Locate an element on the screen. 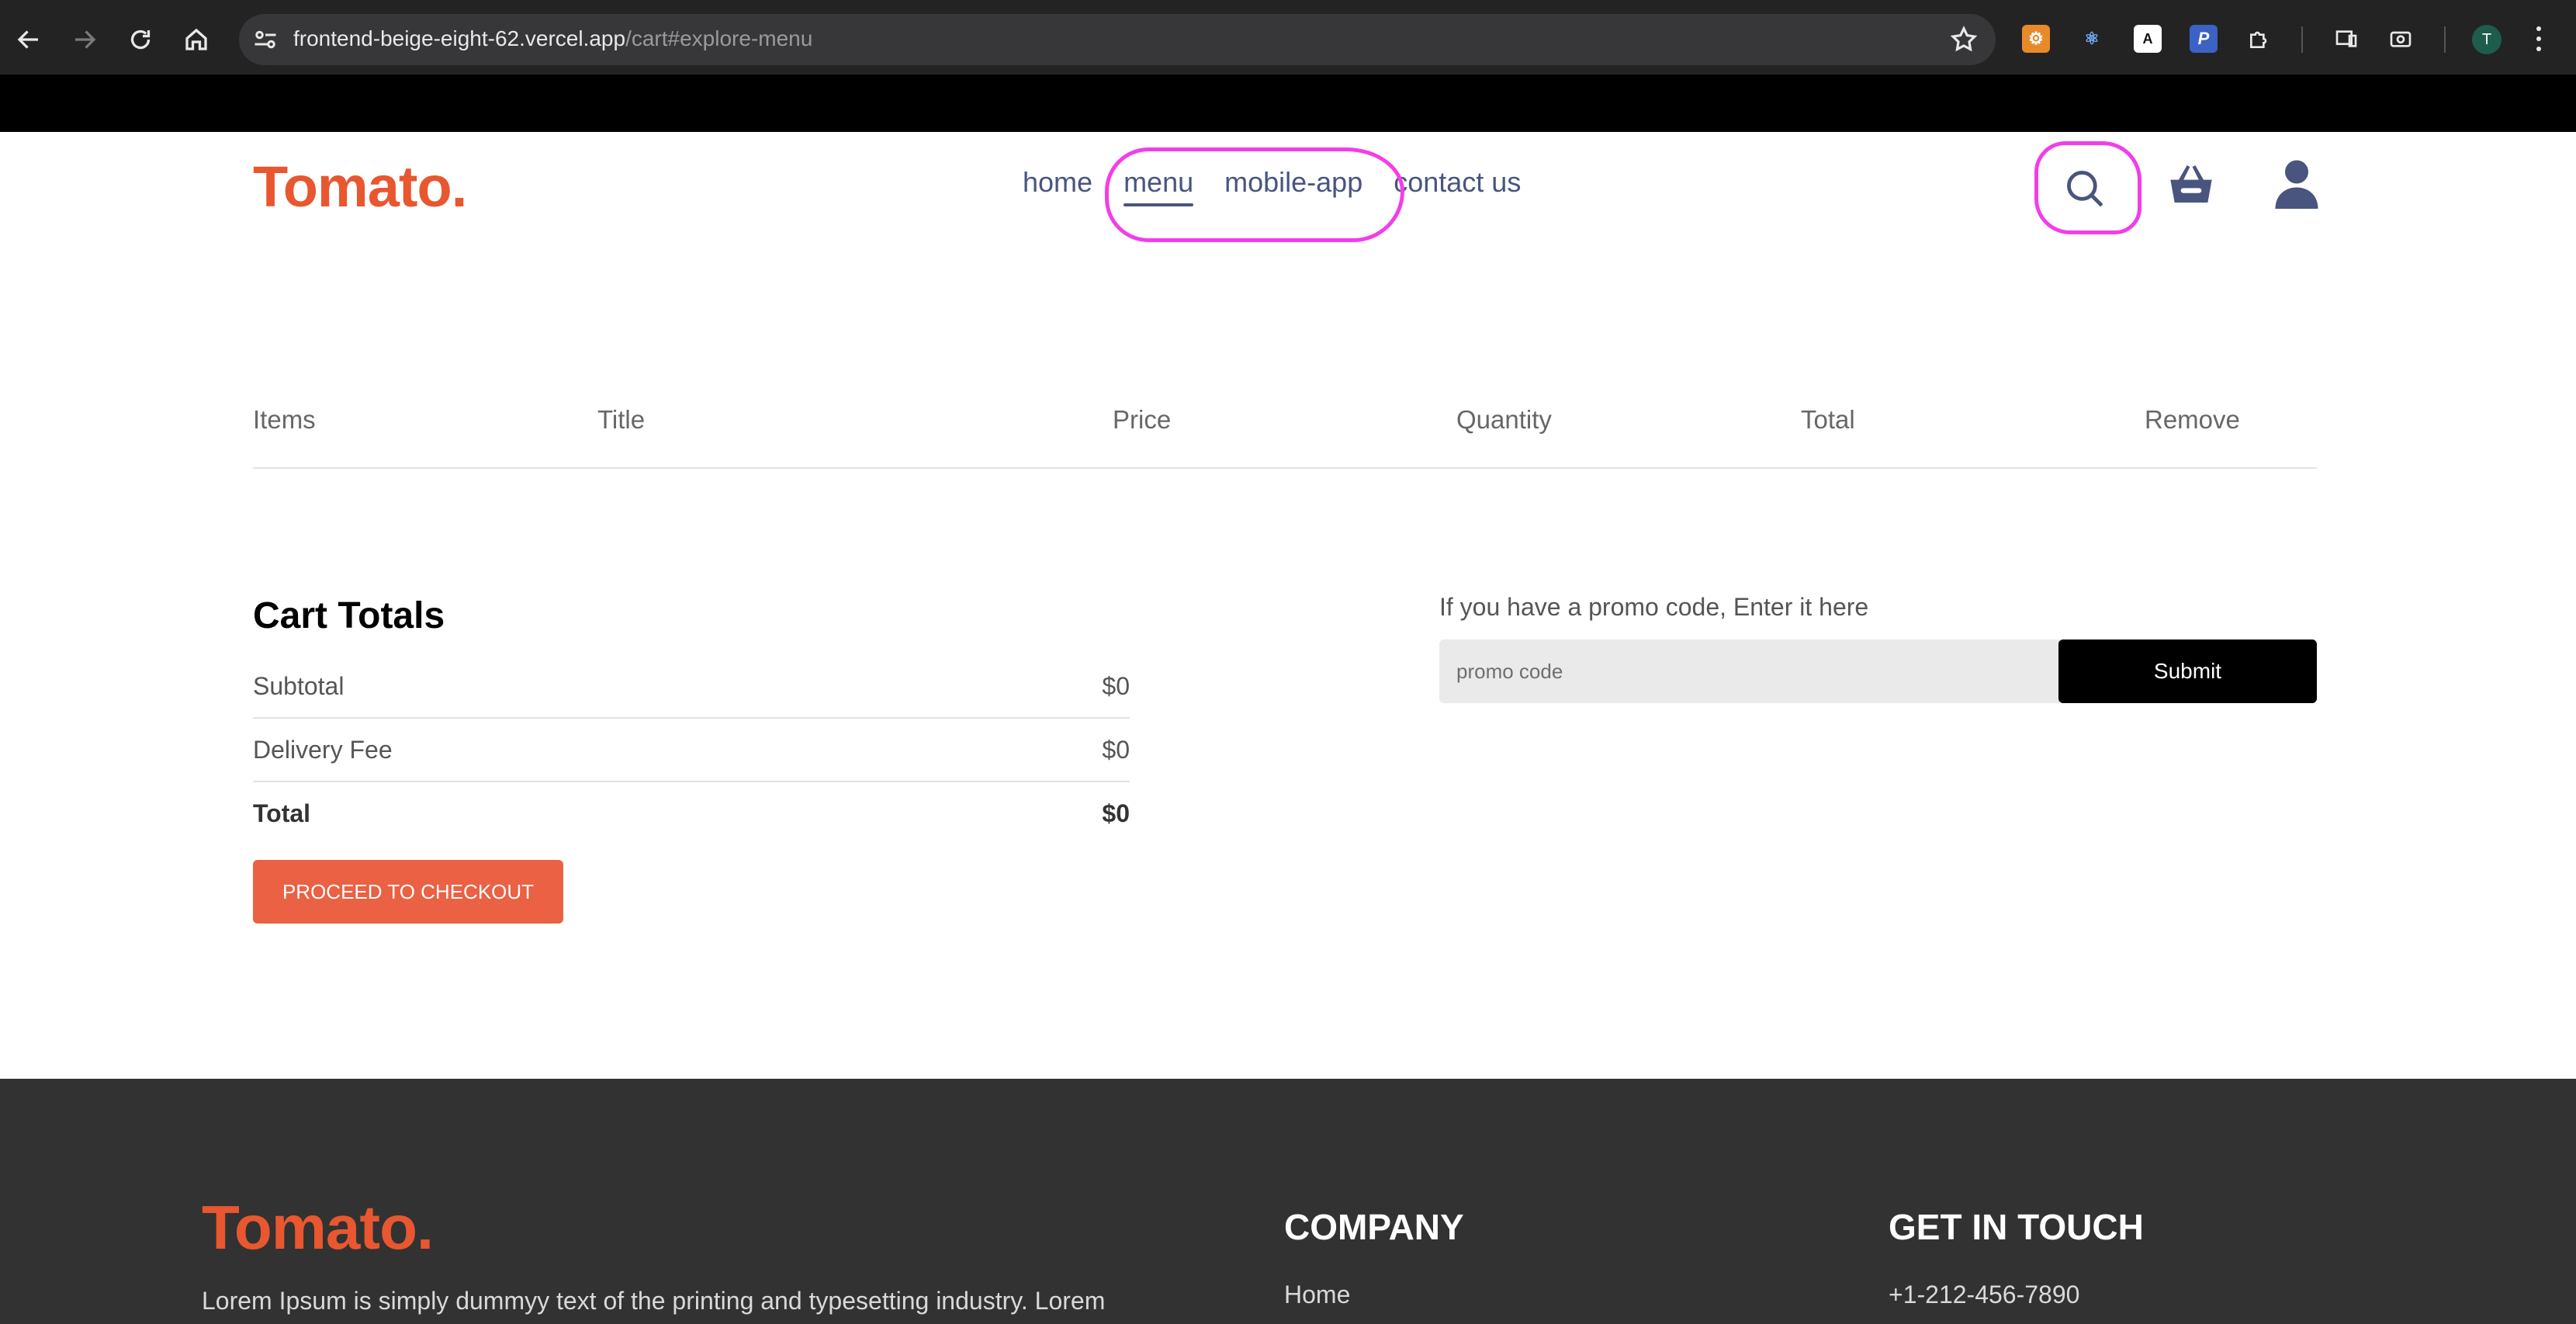 The height and width of the screenshot is (1324, 2576). screenshot-icon is located at coordinates (2401, 39).